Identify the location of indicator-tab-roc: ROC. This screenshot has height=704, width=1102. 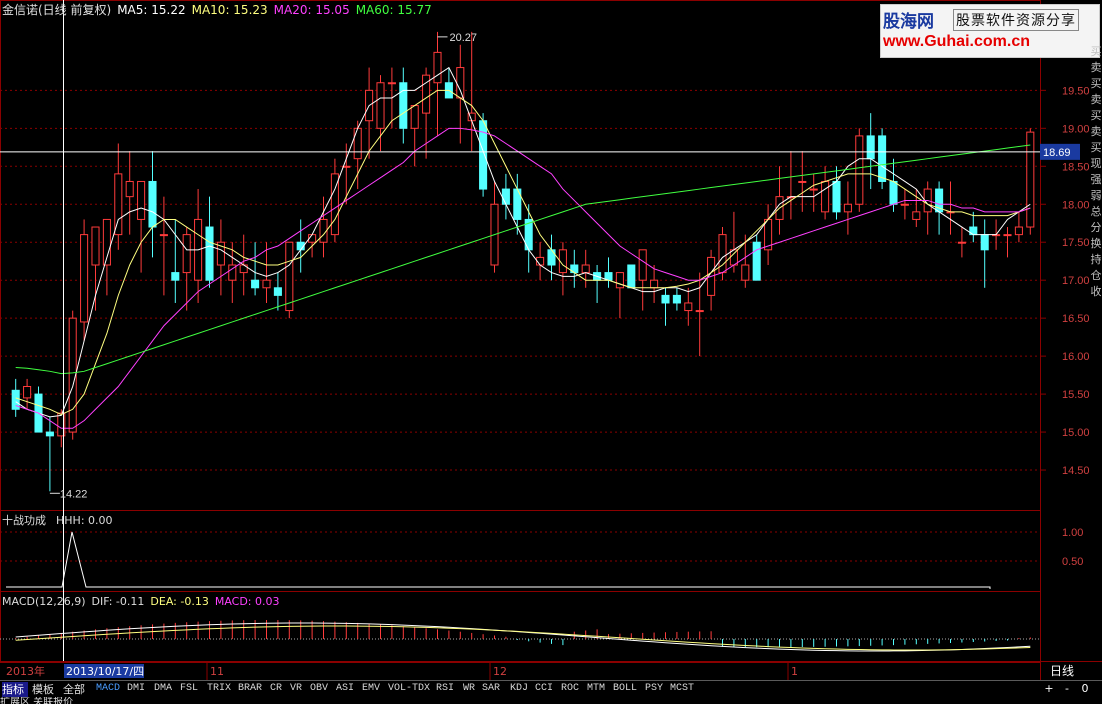
(570, 688).